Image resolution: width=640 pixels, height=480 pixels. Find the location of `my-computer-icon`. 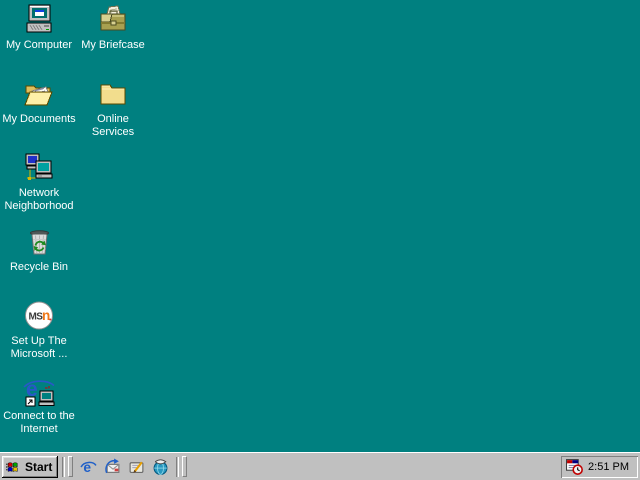

my-computer-icon is located at coordinates (39, 18).